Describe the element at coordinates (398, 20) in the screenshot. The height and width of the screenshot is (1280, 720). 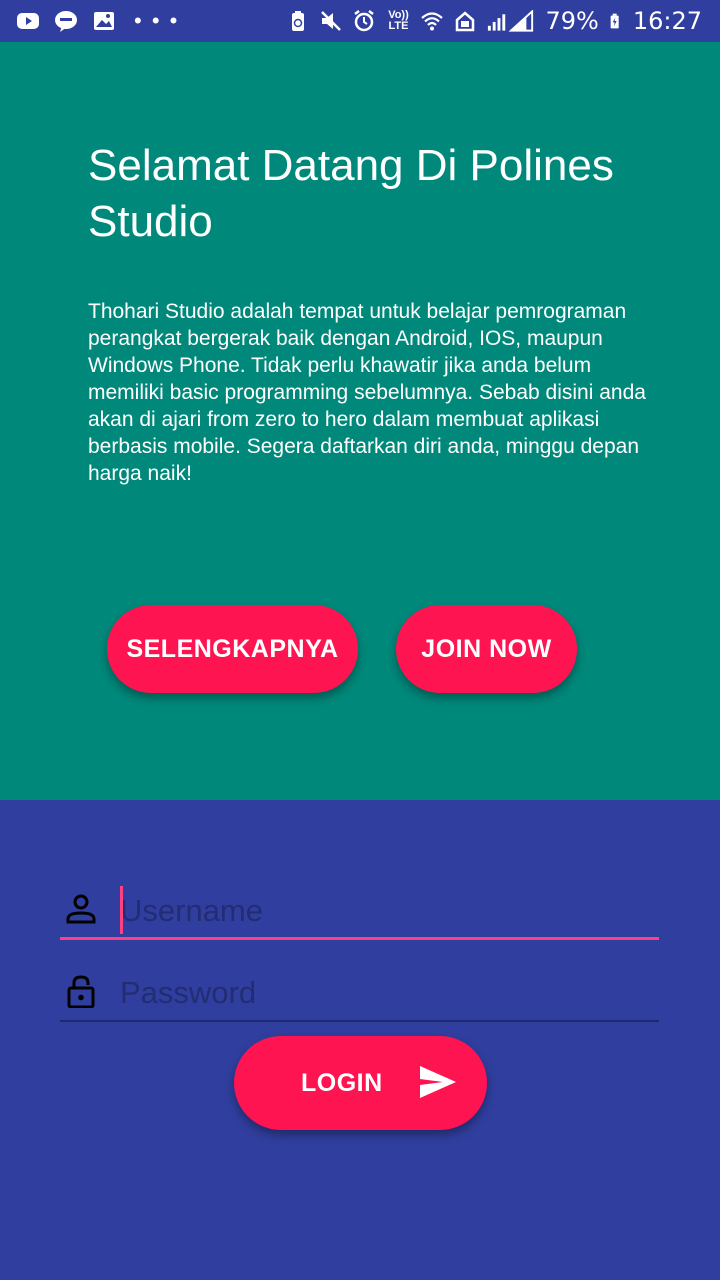
I see `volte-icon: Vo)) LTE` at that location.